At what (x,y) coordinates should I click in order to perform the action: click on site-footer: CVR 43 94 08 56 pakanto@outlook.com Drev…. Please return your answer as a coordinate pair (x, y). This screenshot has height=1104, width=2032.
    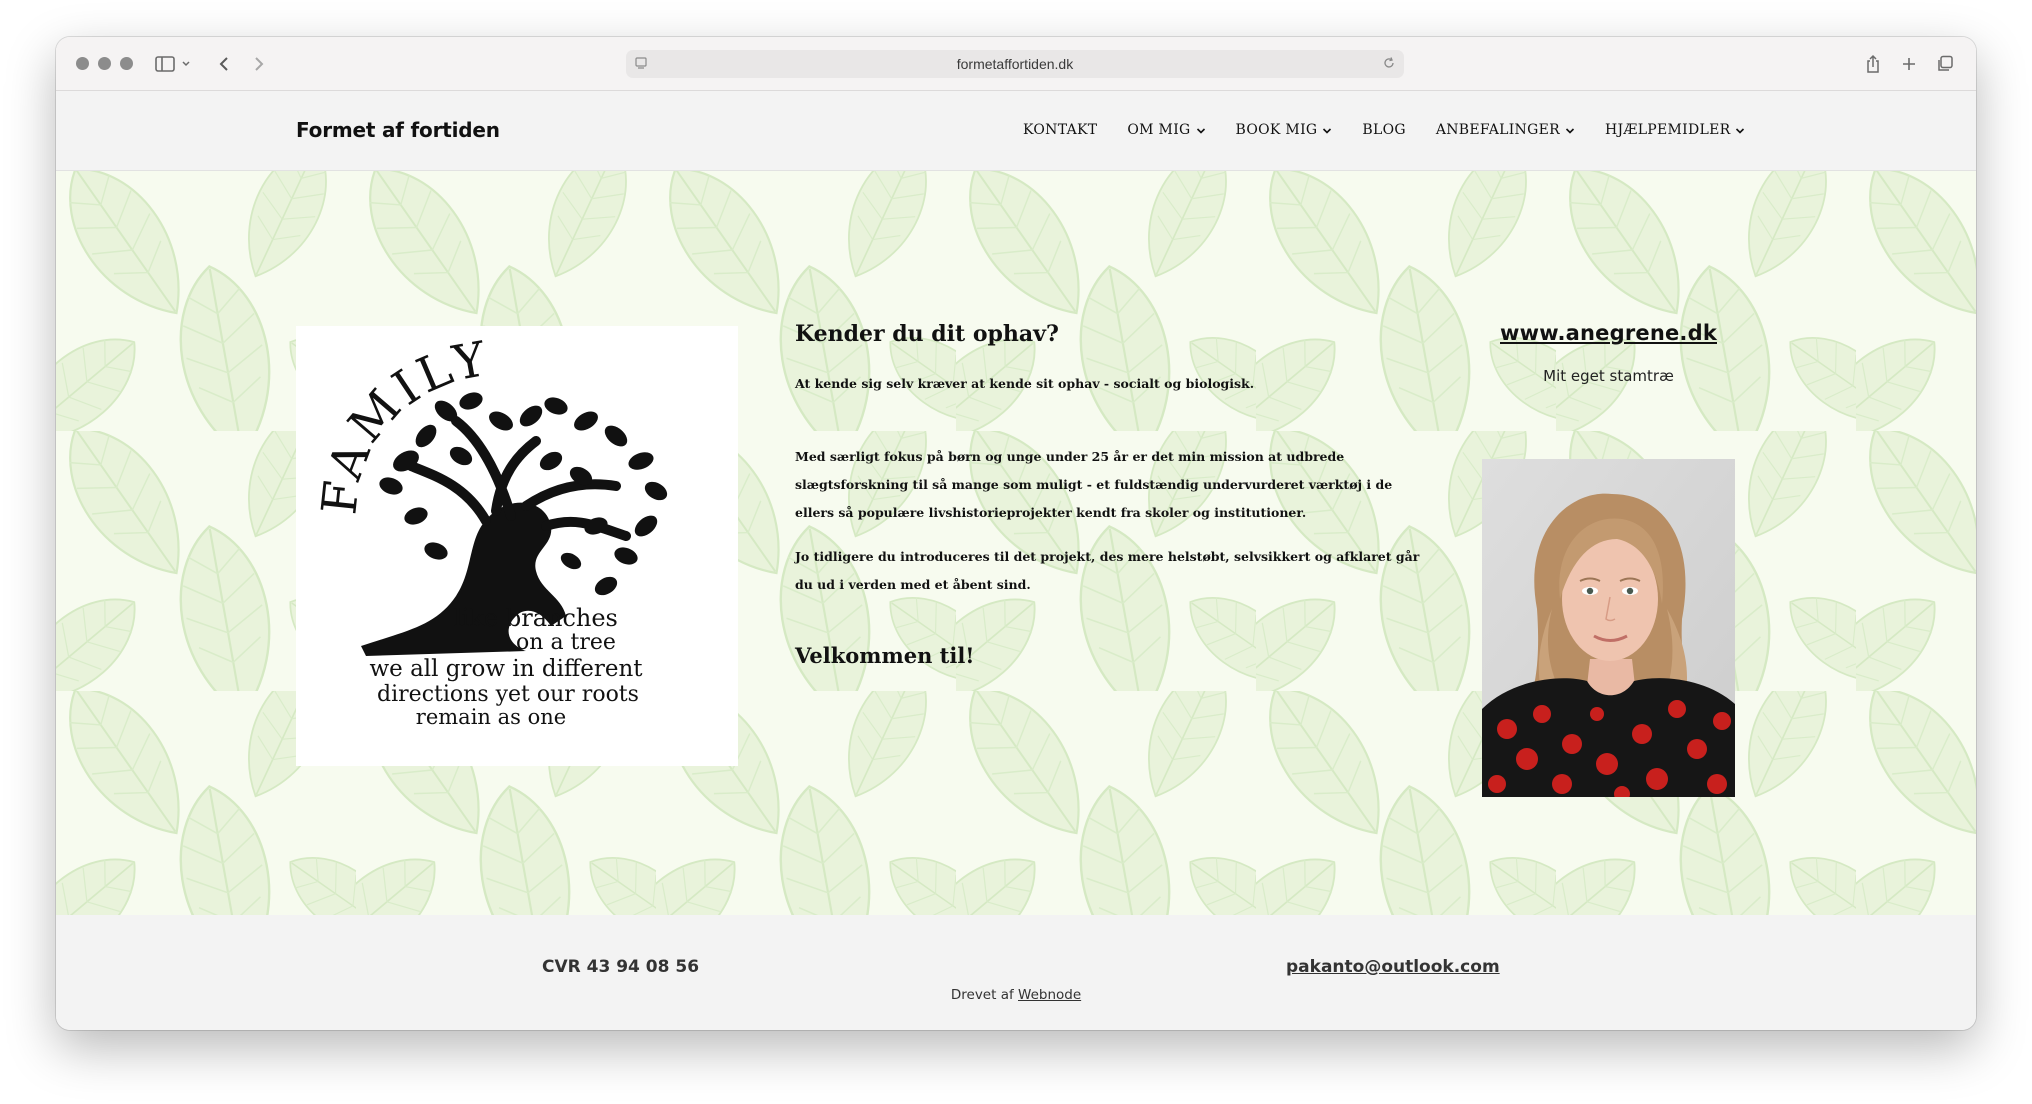
    Looking at the image, I should click on (1016, 972).